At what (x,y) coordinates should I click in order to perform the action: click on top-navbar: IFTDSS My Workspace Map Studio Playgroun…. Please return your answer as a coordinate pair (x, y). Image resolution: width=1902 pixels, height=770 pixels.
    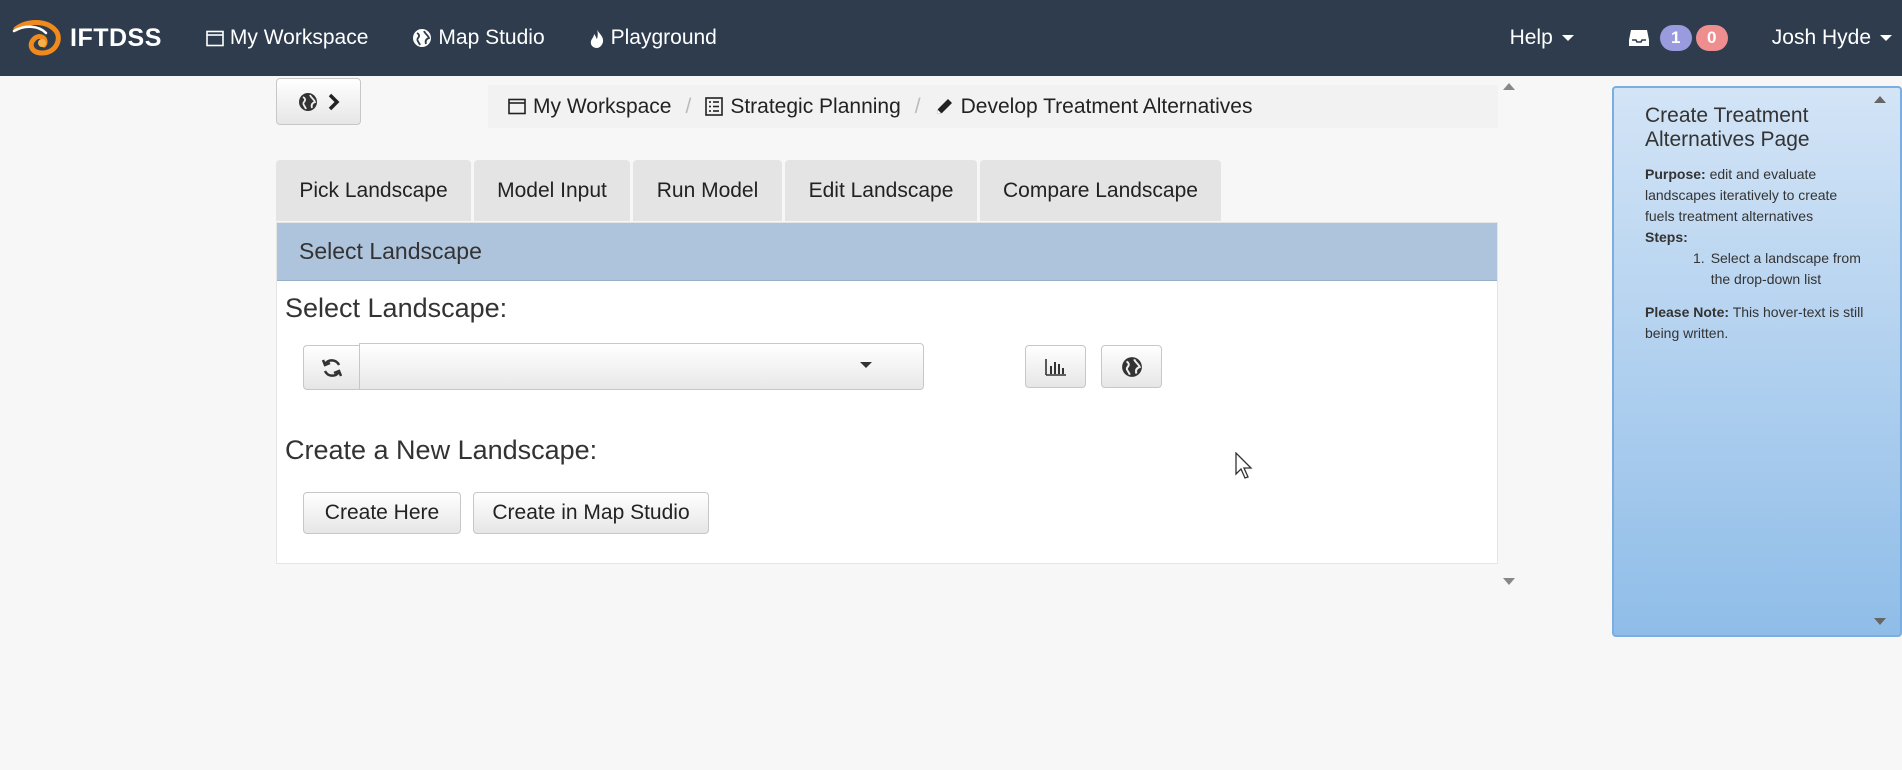
    Looking at the image, I should click on (951, 38).